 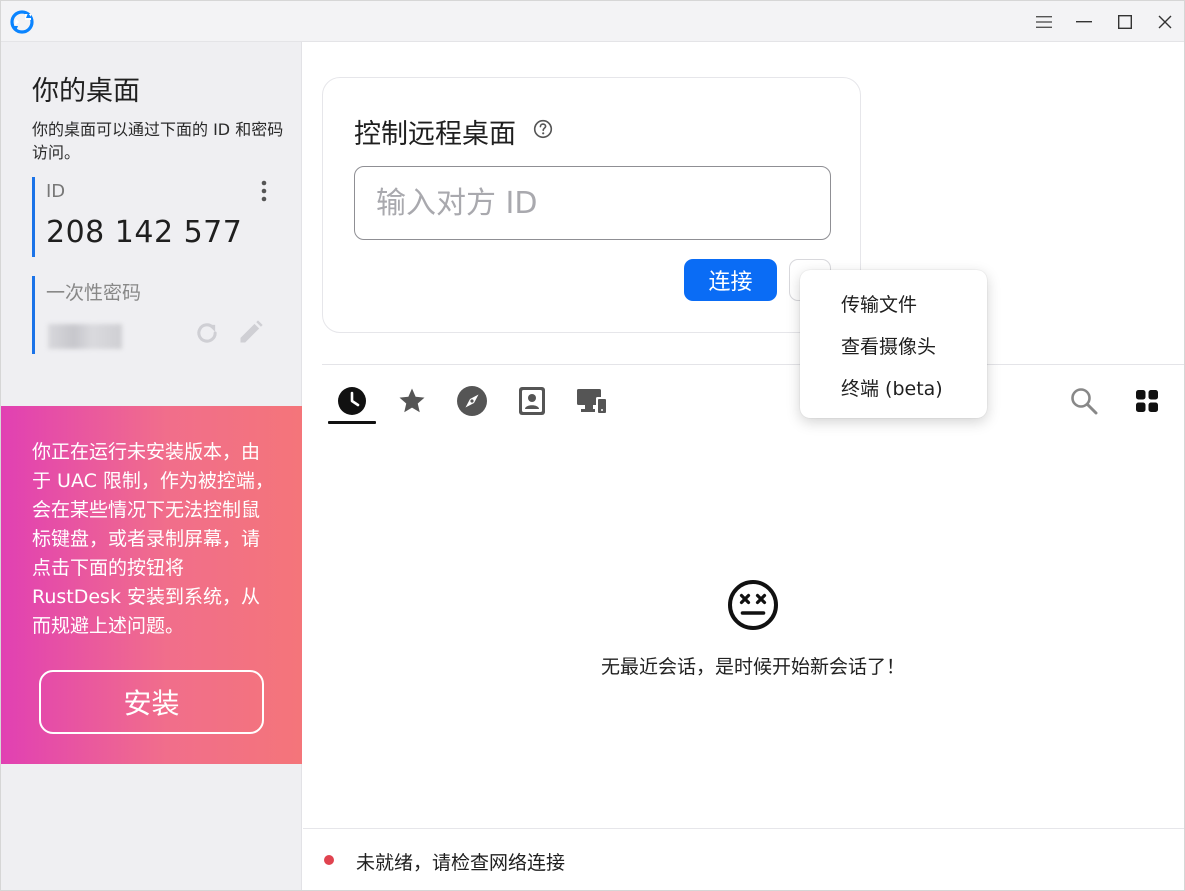 What do you see at coordinates (264, 191) in the screenshot?
I see `more-vertical-icon` at bounding box center [264, 191].